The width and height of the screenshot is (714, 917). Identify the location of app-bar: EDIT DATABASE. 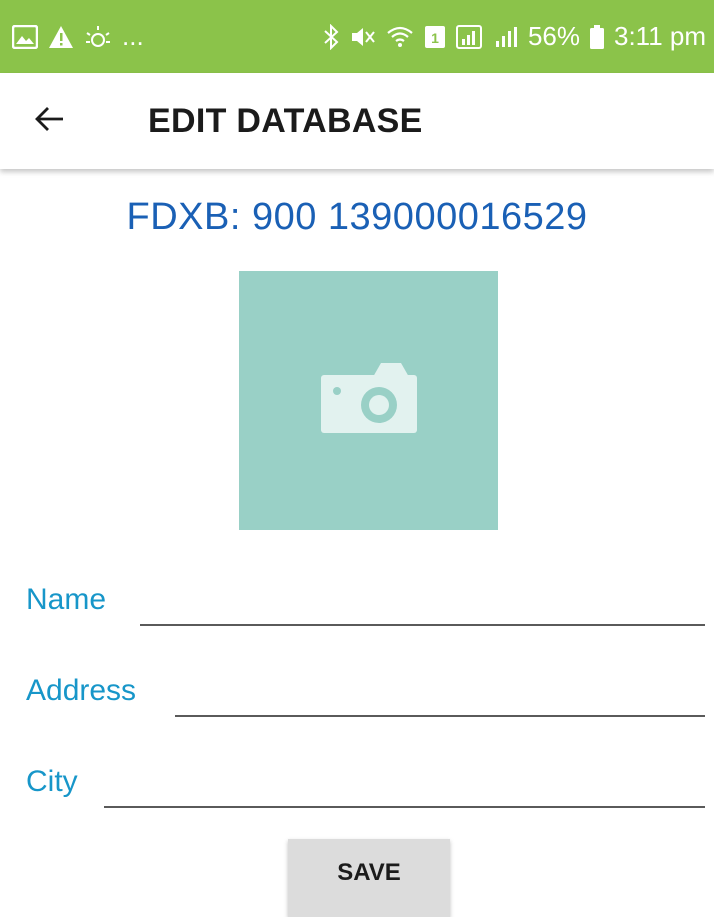
(357, 121).